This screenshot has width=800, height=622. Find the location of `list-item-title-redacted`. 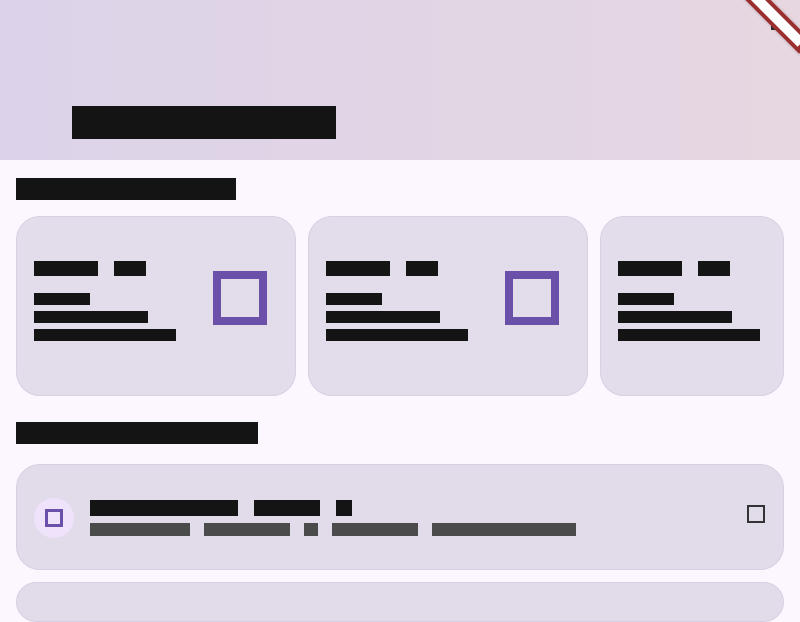

list-item-title-redacted is located at coordinates (333, 508).